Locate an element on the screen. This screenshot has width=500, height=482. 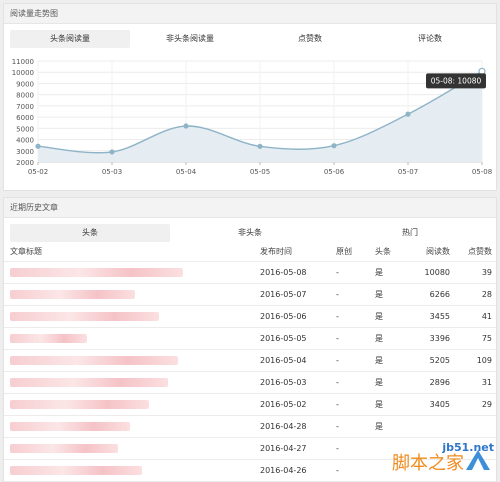
read-count: 3396 is located at coordinates (439, 338).